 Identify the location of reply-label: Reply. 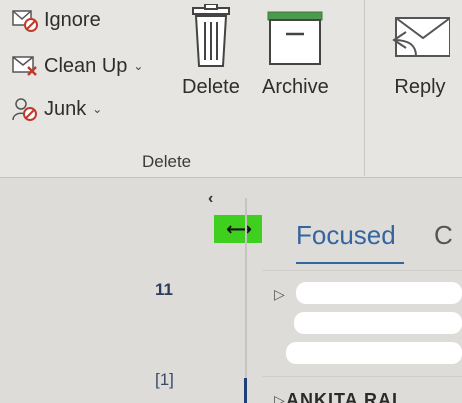
(420, 87).